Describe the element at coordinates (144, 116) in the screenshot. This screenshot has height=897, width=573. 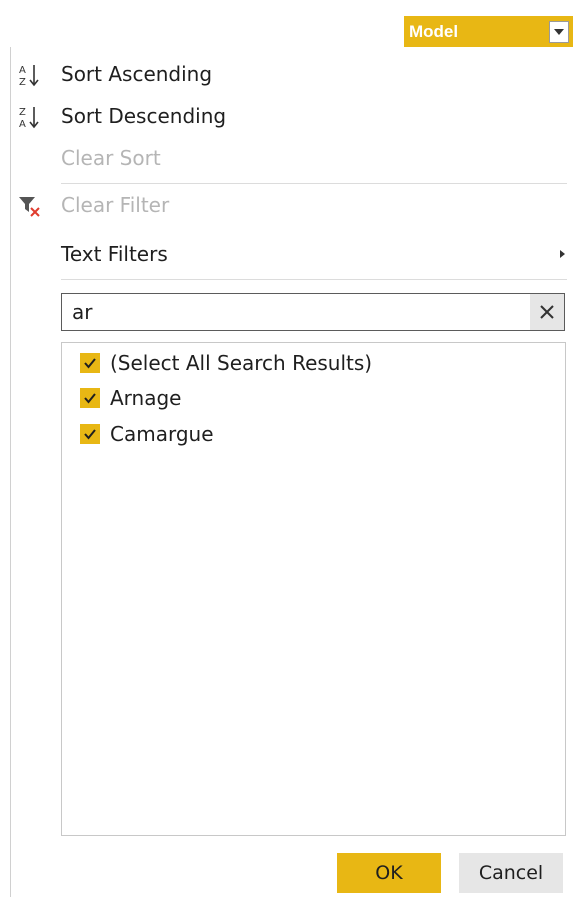
I see `sort-descending-label: Sort Descending` at that location.